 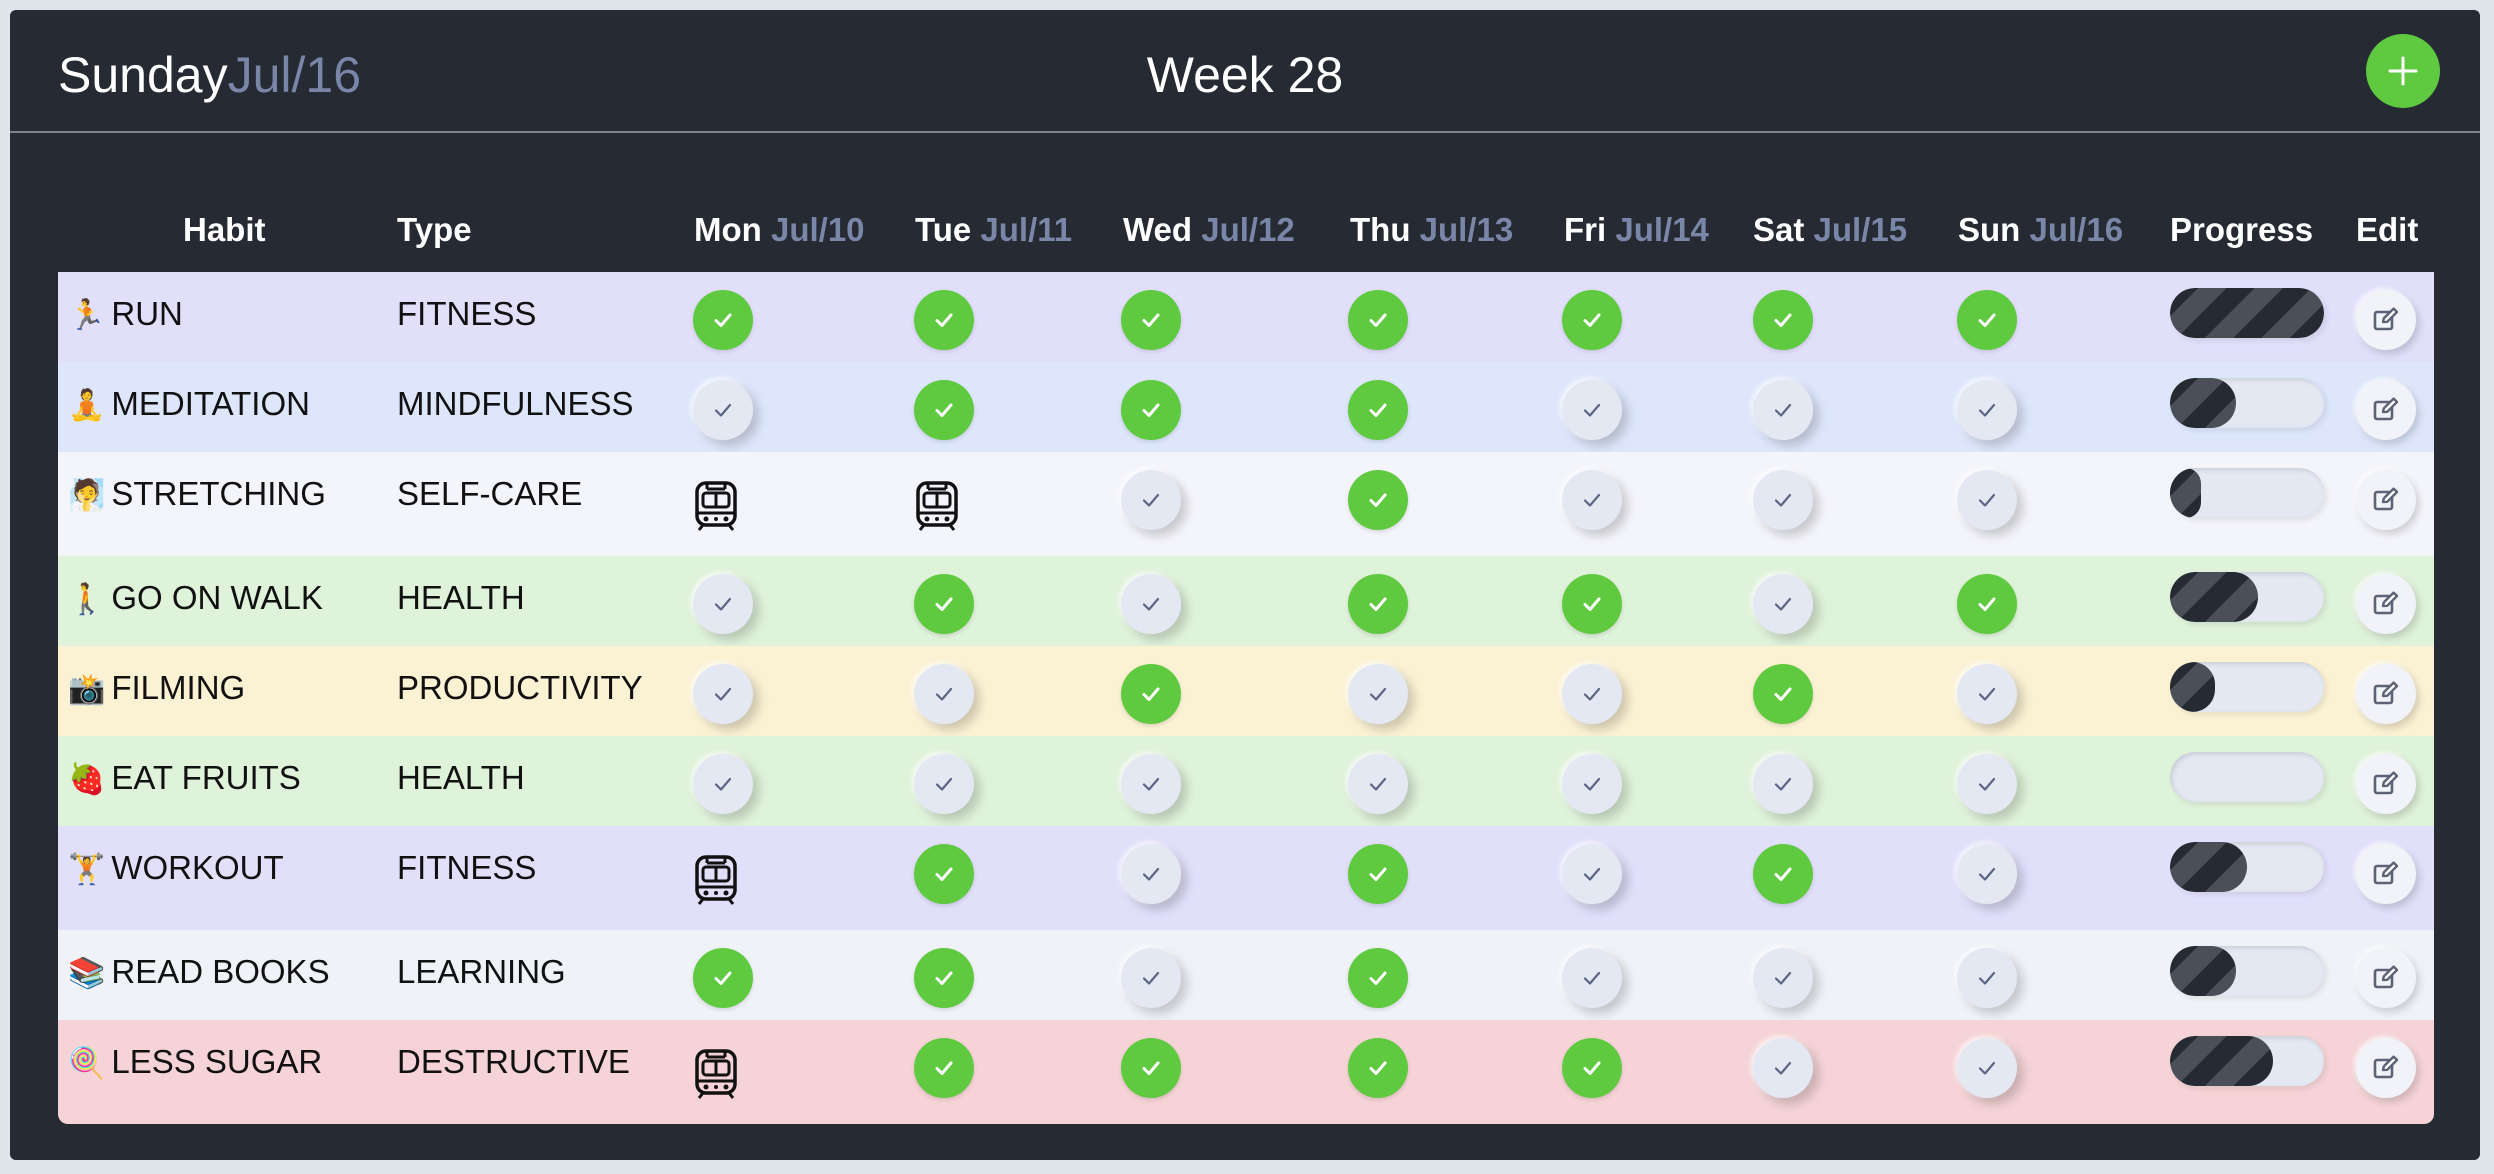 I want to click on column-header-type: Type, so click(x=434, y=229).